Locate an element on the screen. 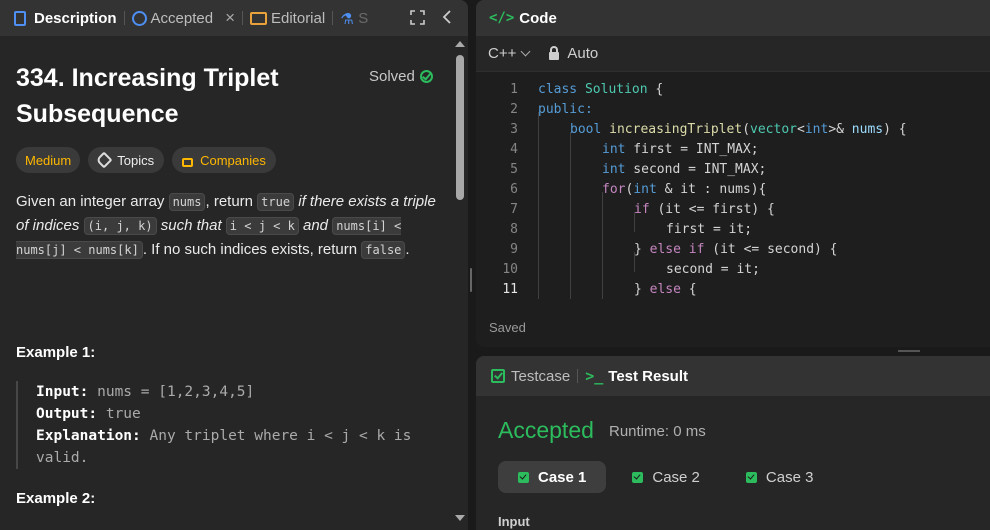 This screenshot has height=530, width=990. line-number: 2 is located at coordinates (514, 109).